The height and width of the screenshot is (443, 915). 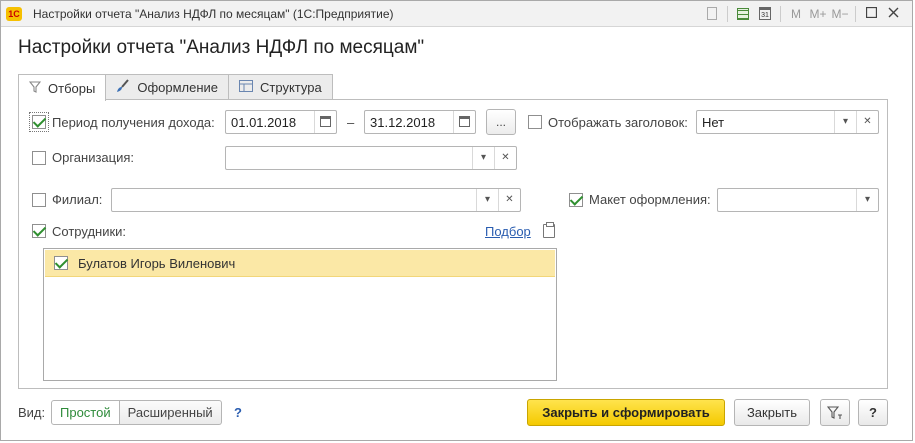 What do you see at coordinates (157, 263) in the screenshot?
I see `employee-name: Булатов Игорь Виленович` at bounding box center [157, 263].